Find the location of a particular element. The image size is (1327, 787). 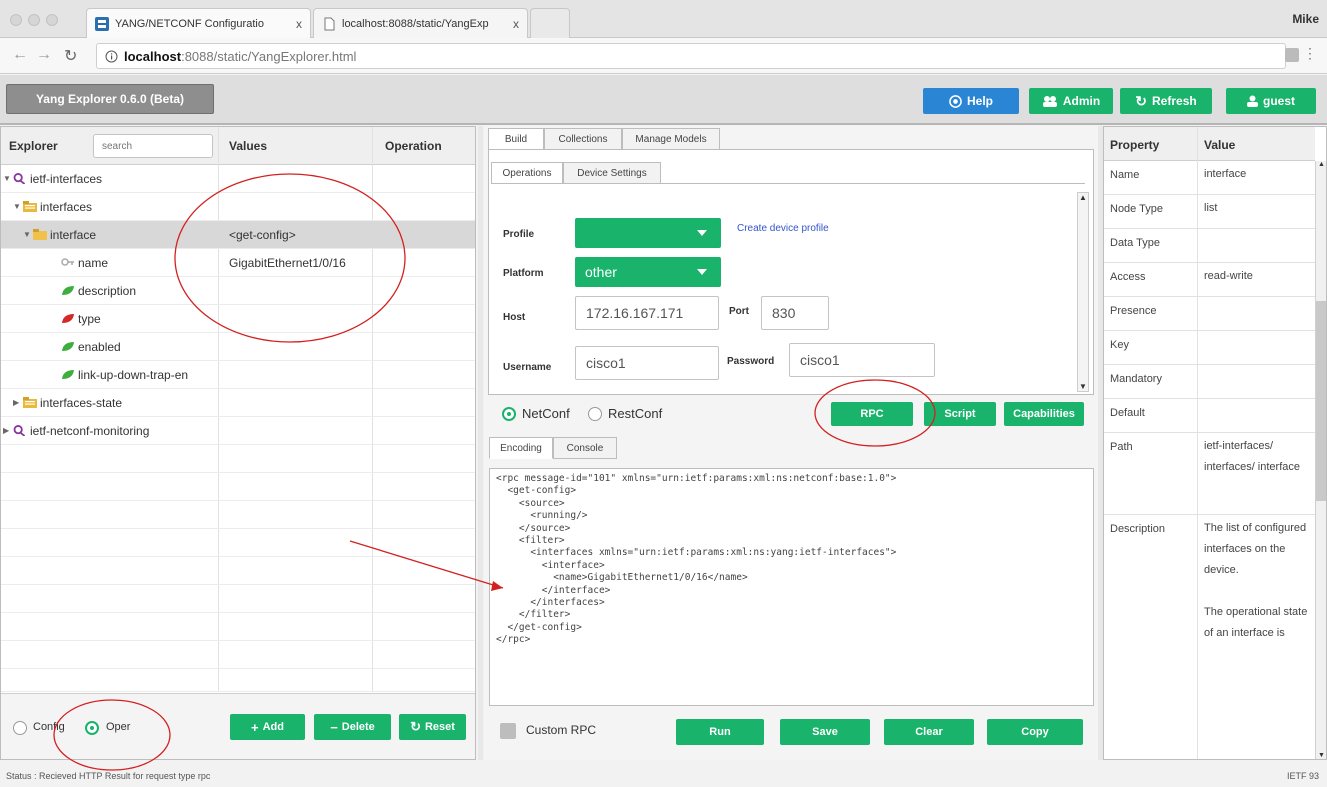

tab-operations: Operations is located at coordinates (527, 173).